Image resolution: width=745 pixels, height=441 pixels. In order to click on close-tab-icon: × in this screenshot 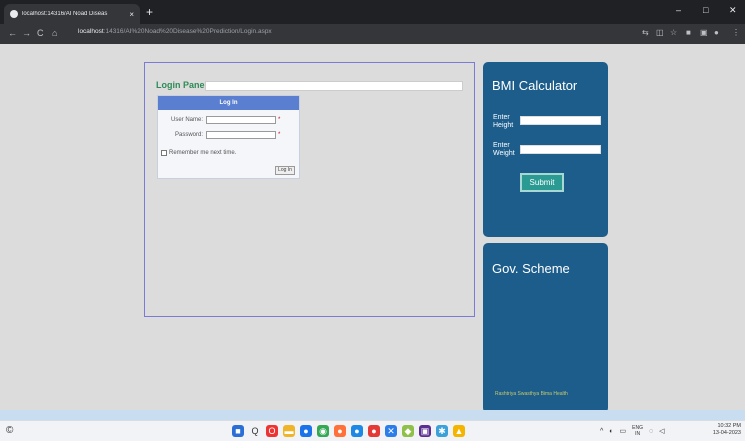, I will do `click(131, 14)`.